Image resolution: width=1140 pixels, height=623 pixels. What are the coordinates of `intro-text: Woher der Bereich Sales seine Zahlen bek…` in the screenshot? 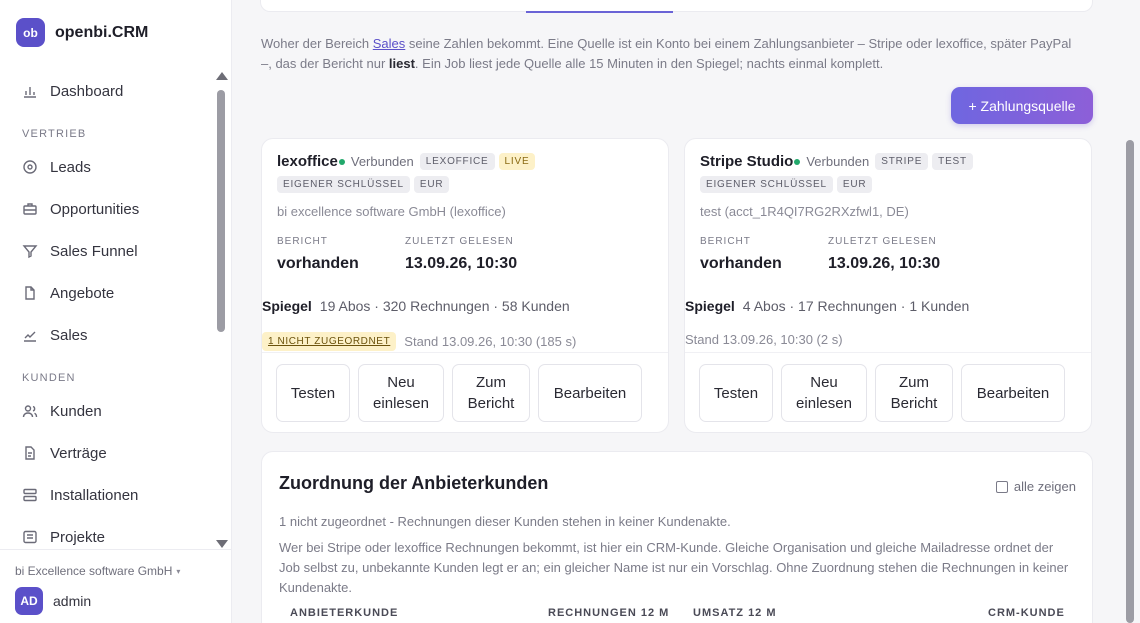 It's located at (671, 54).